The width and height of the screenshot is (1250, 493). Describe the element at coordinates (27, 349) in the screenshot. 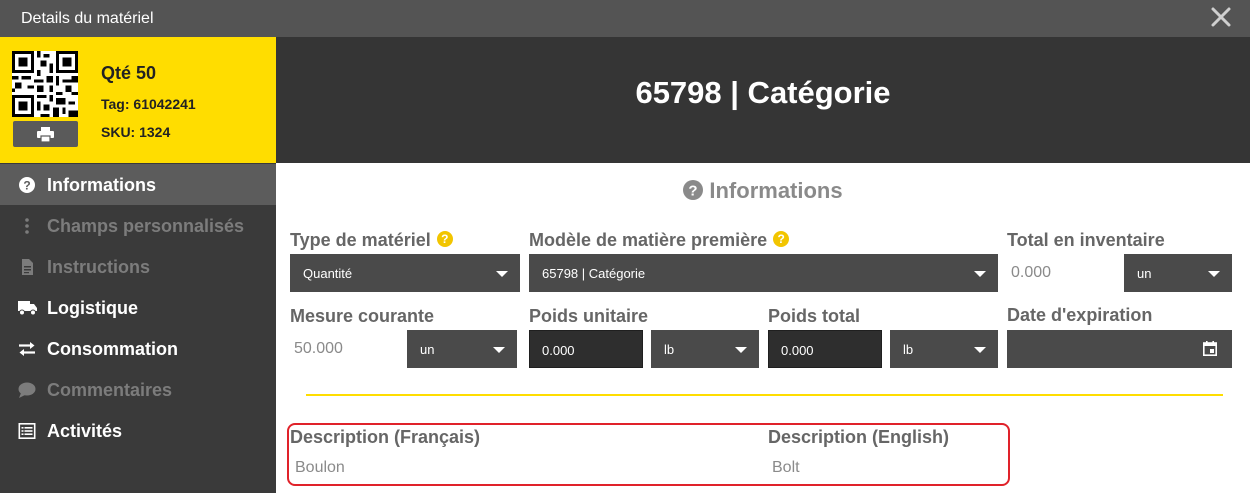

I see `exchange-arrows-icon` at that location.